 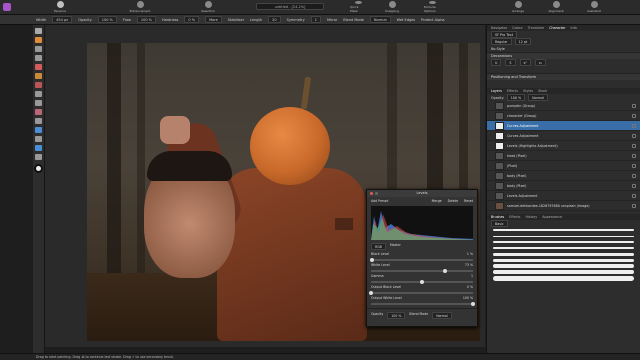 What do you see at coordinates (38, 148) in the screenshot?
I see `shape-tool-icon` at bounding box center [38, 148].